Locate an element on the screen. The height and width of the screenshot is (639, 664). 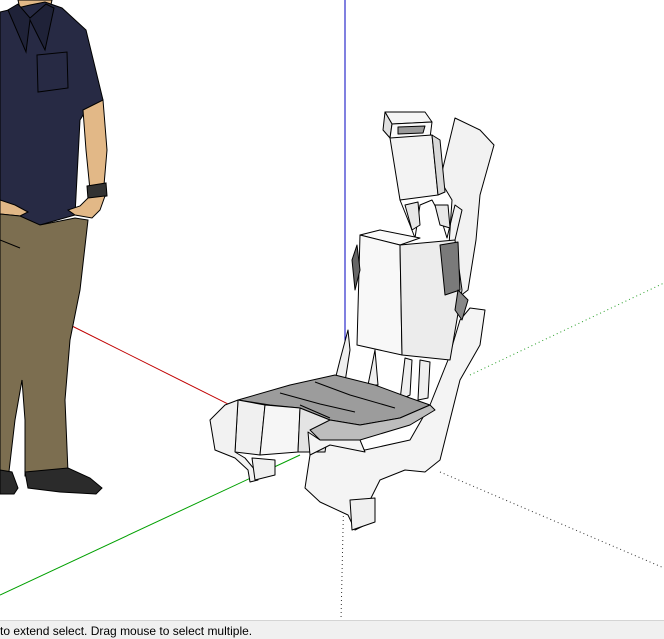
person-pants is located at coordinates (44, 347).